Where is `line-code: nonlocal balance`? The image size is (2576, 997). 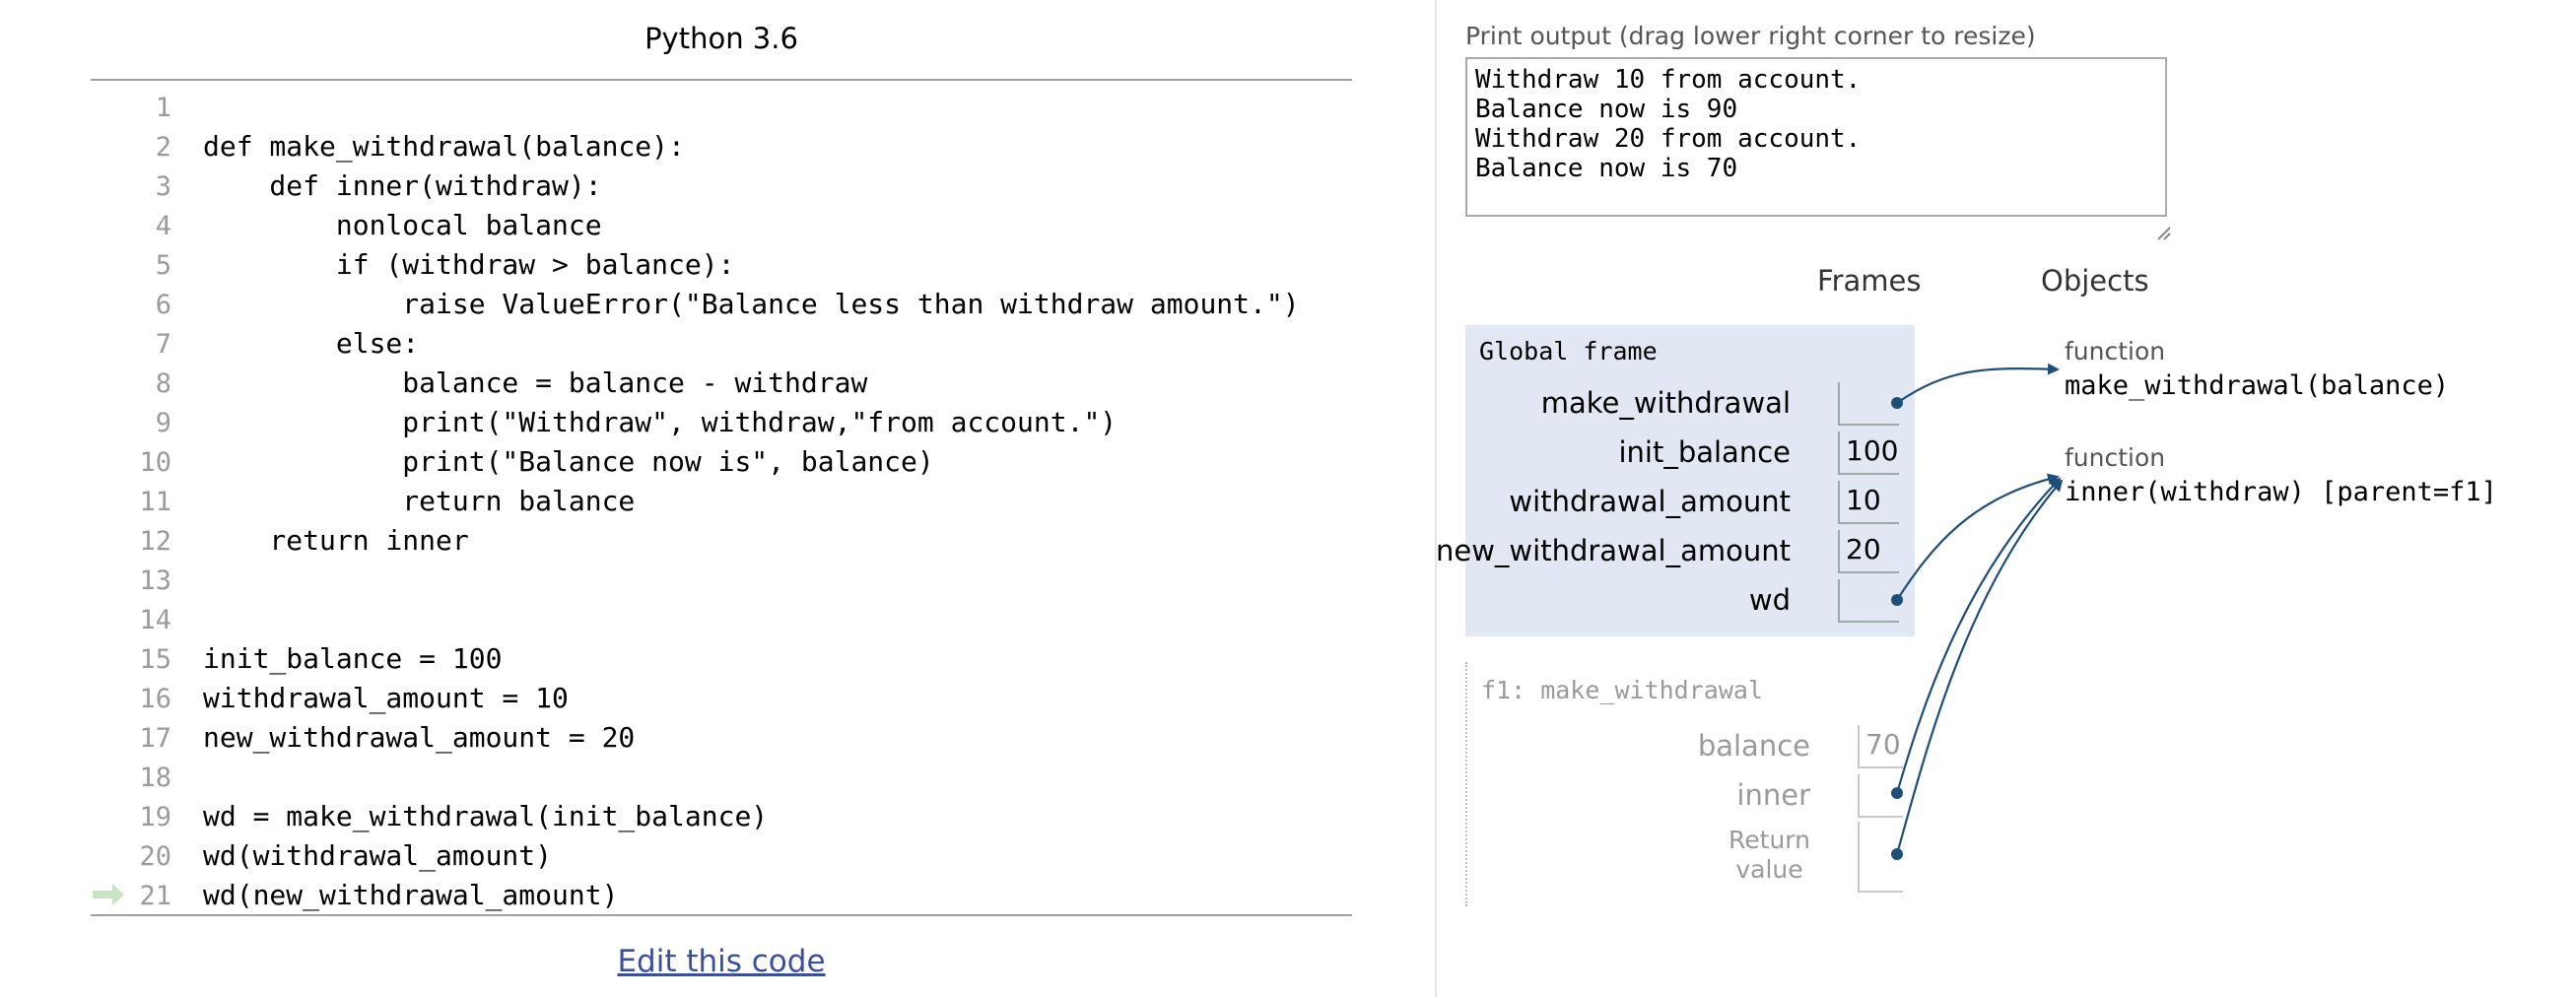
line-code: nonlocal balance is located at coordinates (402, 225).